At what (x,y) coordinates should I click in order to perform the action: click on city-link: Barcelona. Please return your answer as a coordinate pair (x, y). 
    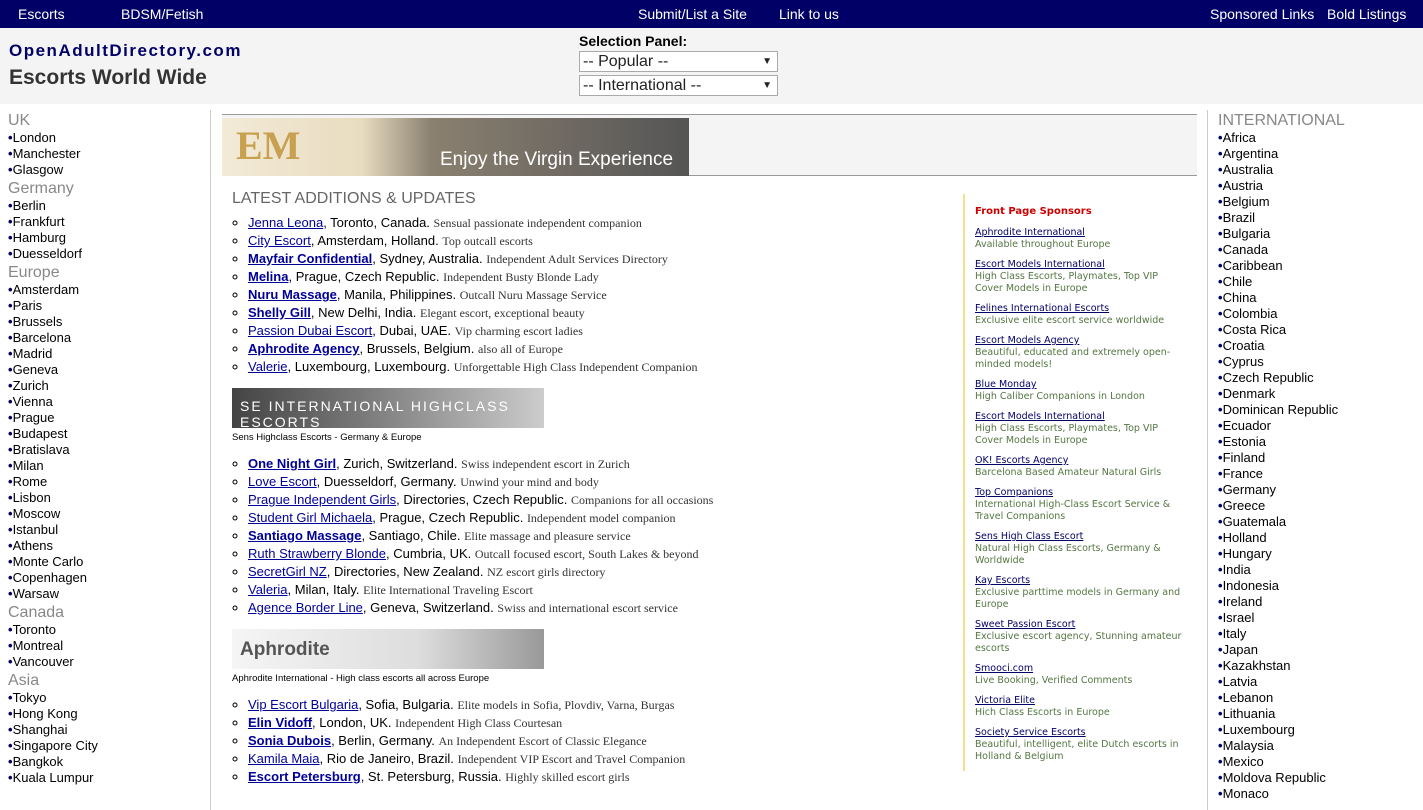
    Looking at the image, I should click on (109, 338).